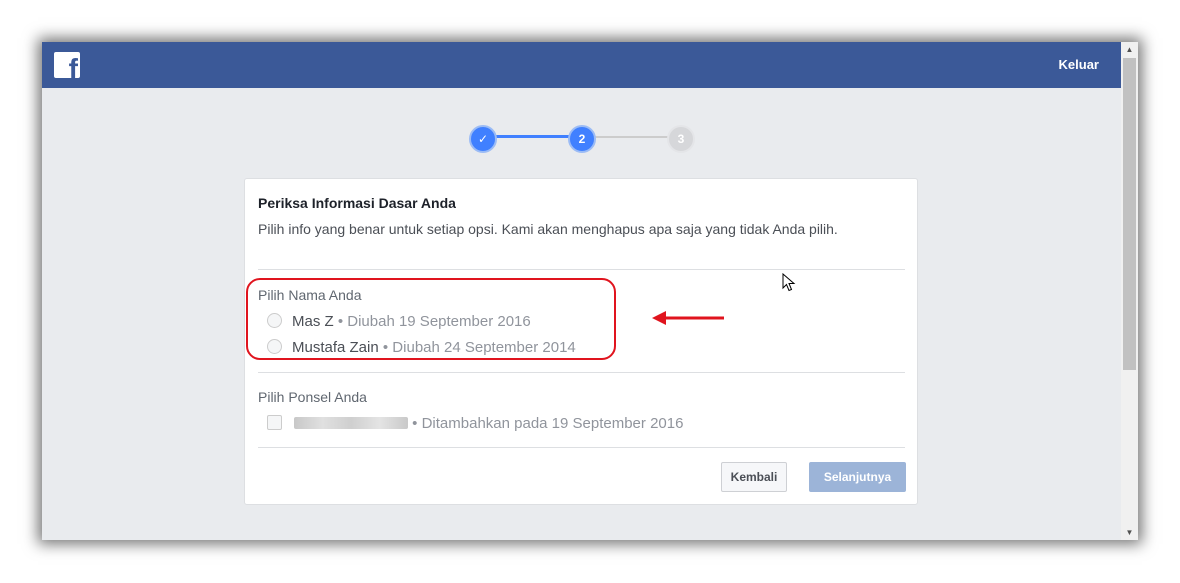 This screenshot has width=1180, height=583. What do you see at coordinates (789, 282) in the screenshot?
I see `mouse-cursor-icon` at bounding box center [789, 282].